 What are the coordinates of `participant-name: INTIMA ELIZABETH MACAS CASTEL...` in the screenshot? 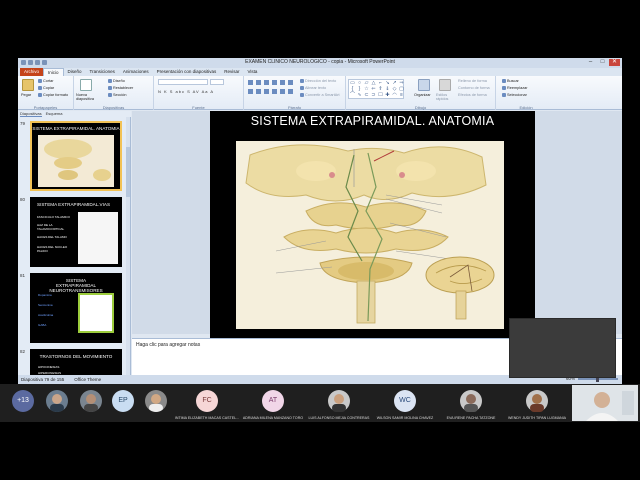 It's located at (207, 418).